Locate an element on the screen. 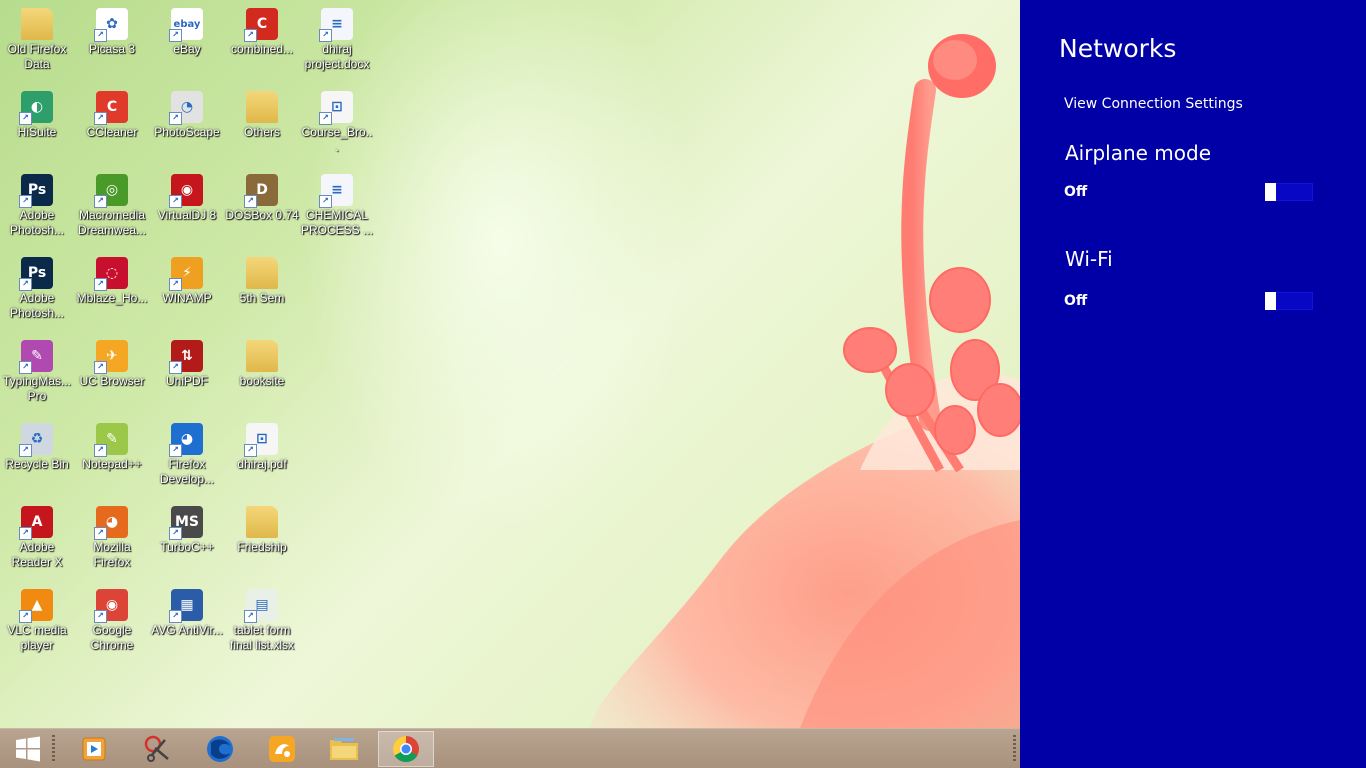 The height and width of the screenshot is (768, 1366). desktop-icon-label: booksite is located at coordinates (262, 381).